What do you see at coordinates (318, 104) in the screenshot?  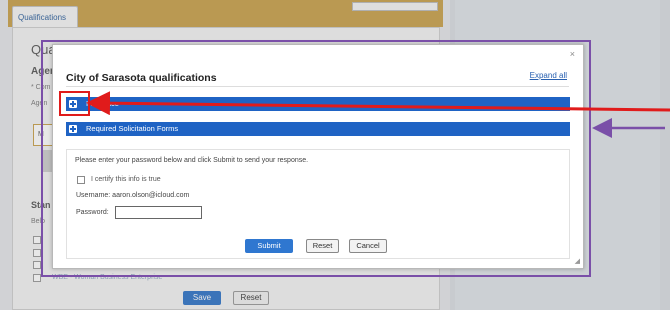 I see `section-insurance: Insurance` at bounding box center [318, 104].